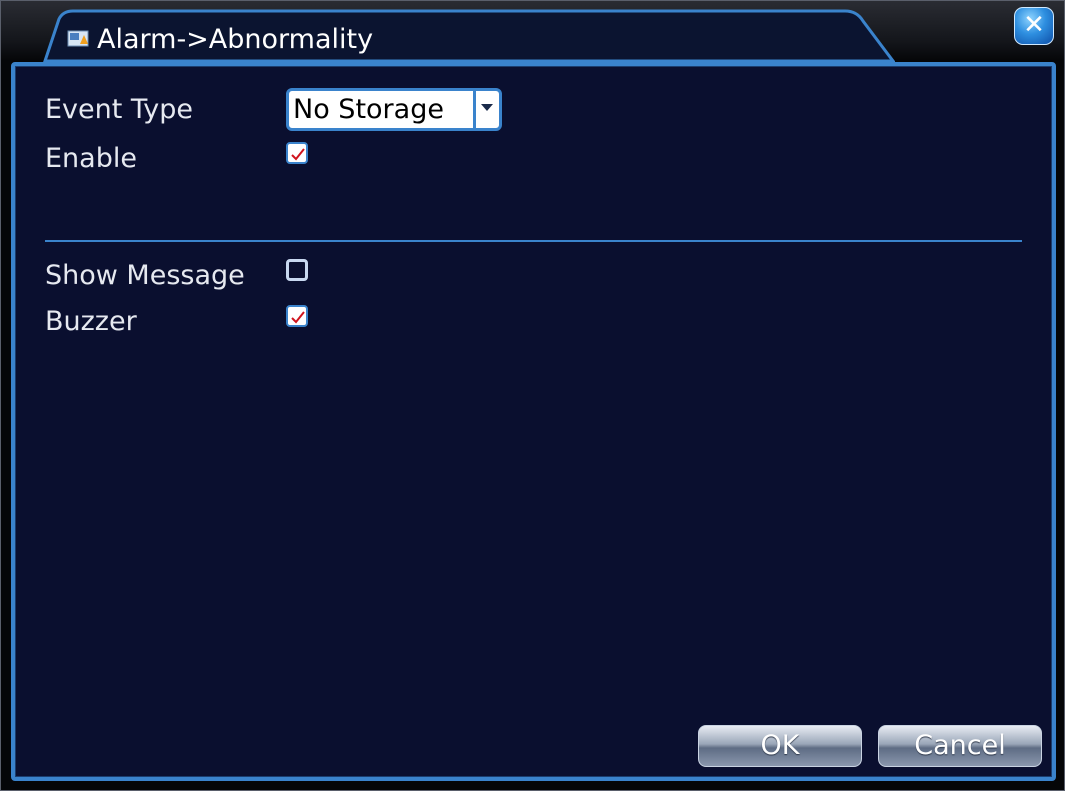 Image resolution: width=1065 pixels, height=791 pixels. I want to click on event-type-label: Event Type, so click(119, 109).